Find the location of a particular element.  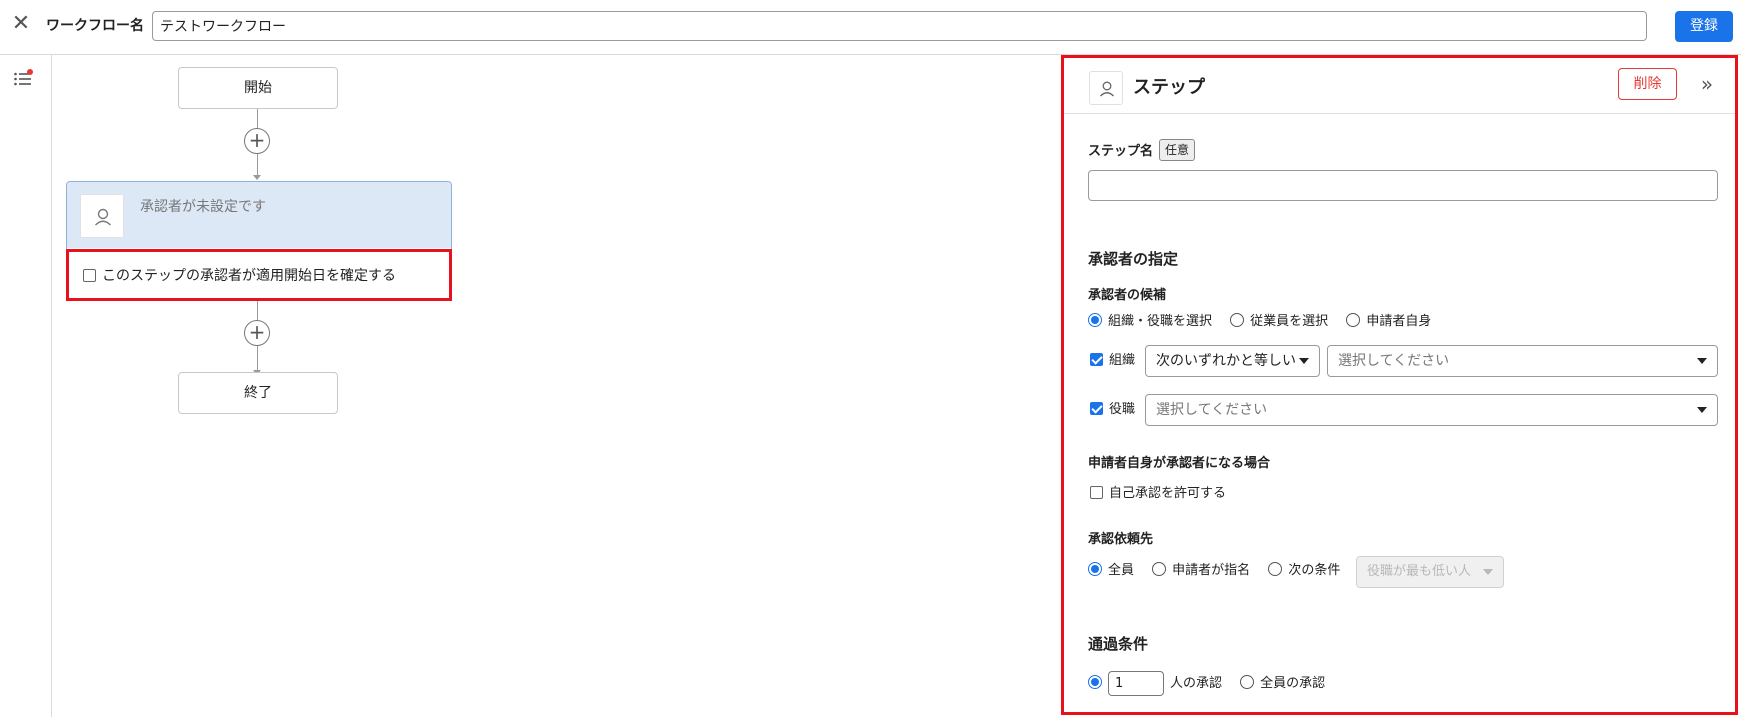

radio-org-position: 組織・役職を選択 is located at coordinates (1150, 322).